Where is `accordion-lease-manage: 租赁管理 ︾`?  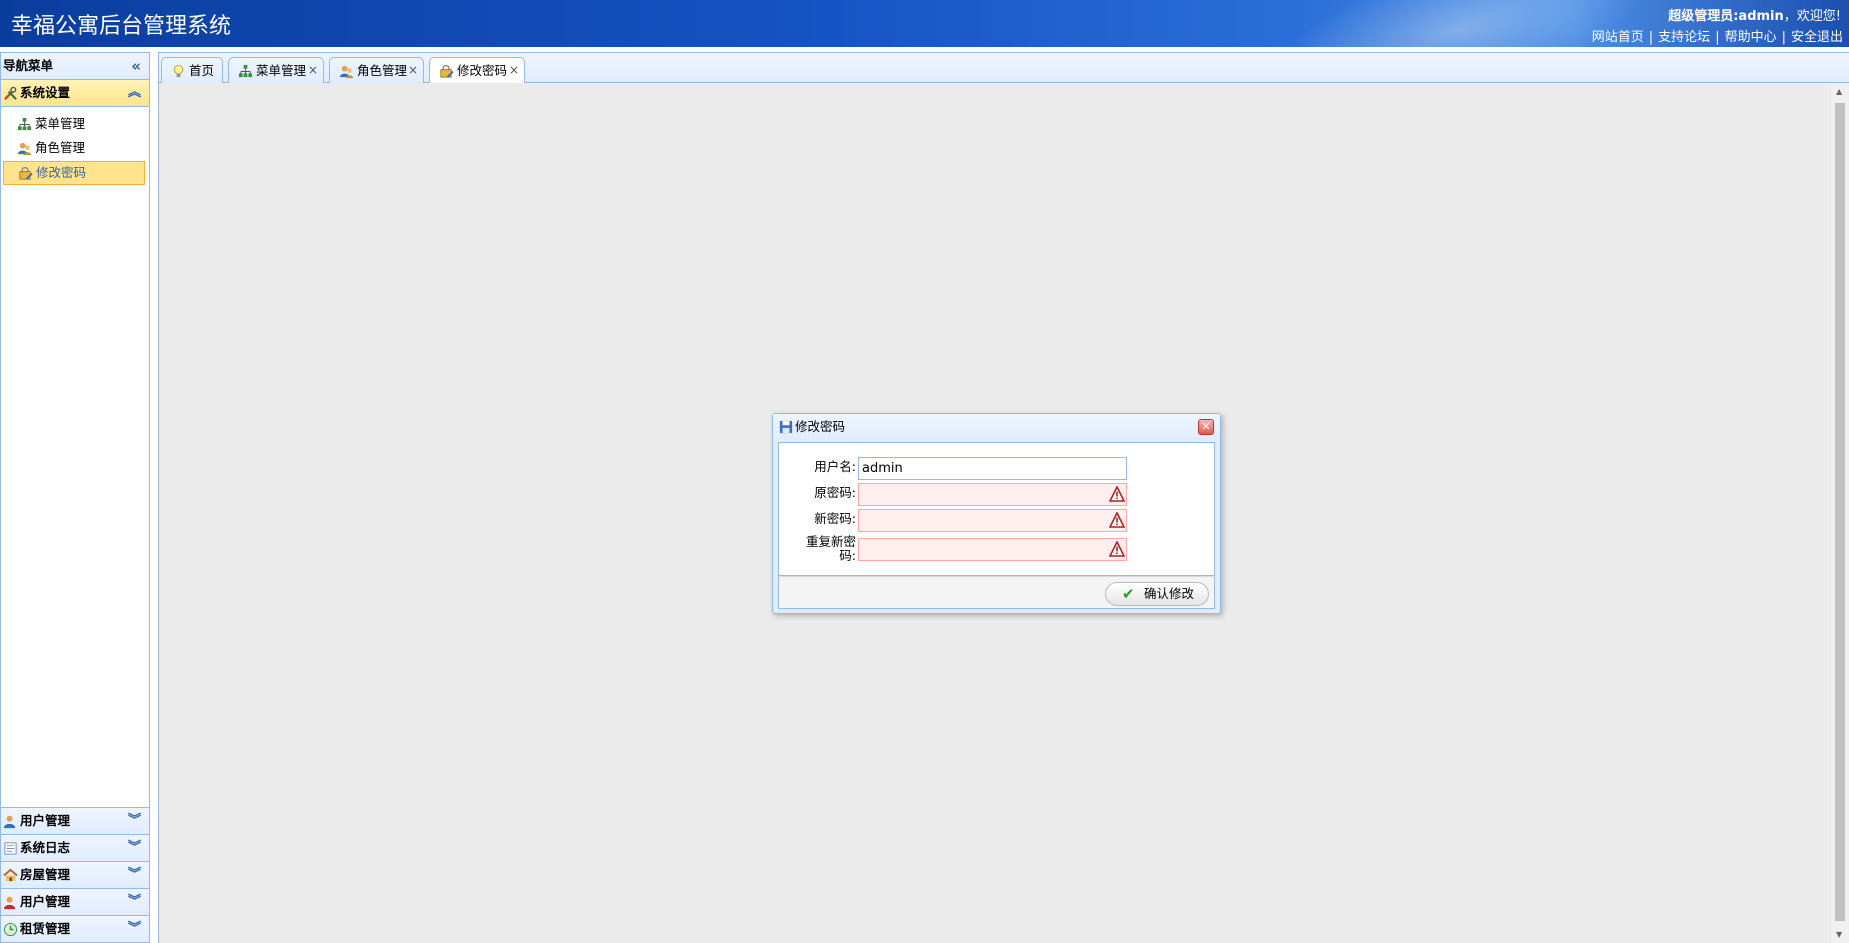
accordion-lease-manage: 租赁管理 ︾ is located at coordinates (75, 928).